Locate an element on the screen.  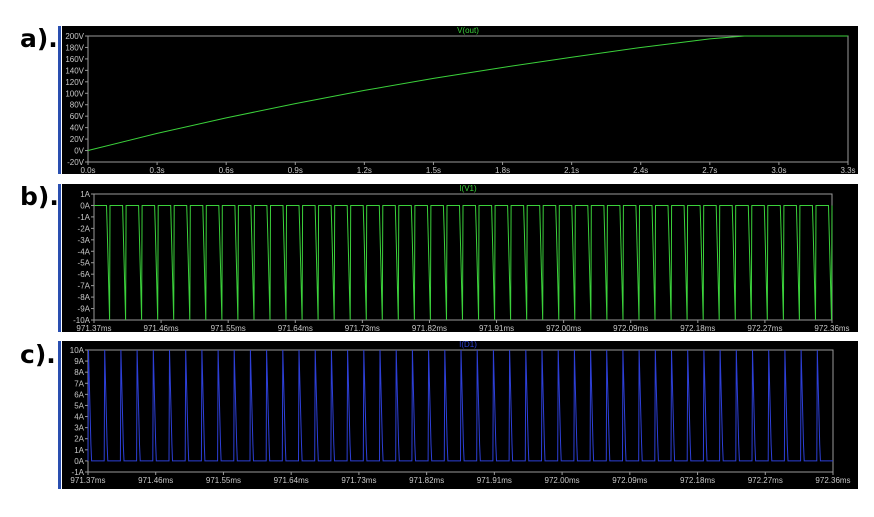
y-tick-label: 3A is located at coordinates (79, 428).